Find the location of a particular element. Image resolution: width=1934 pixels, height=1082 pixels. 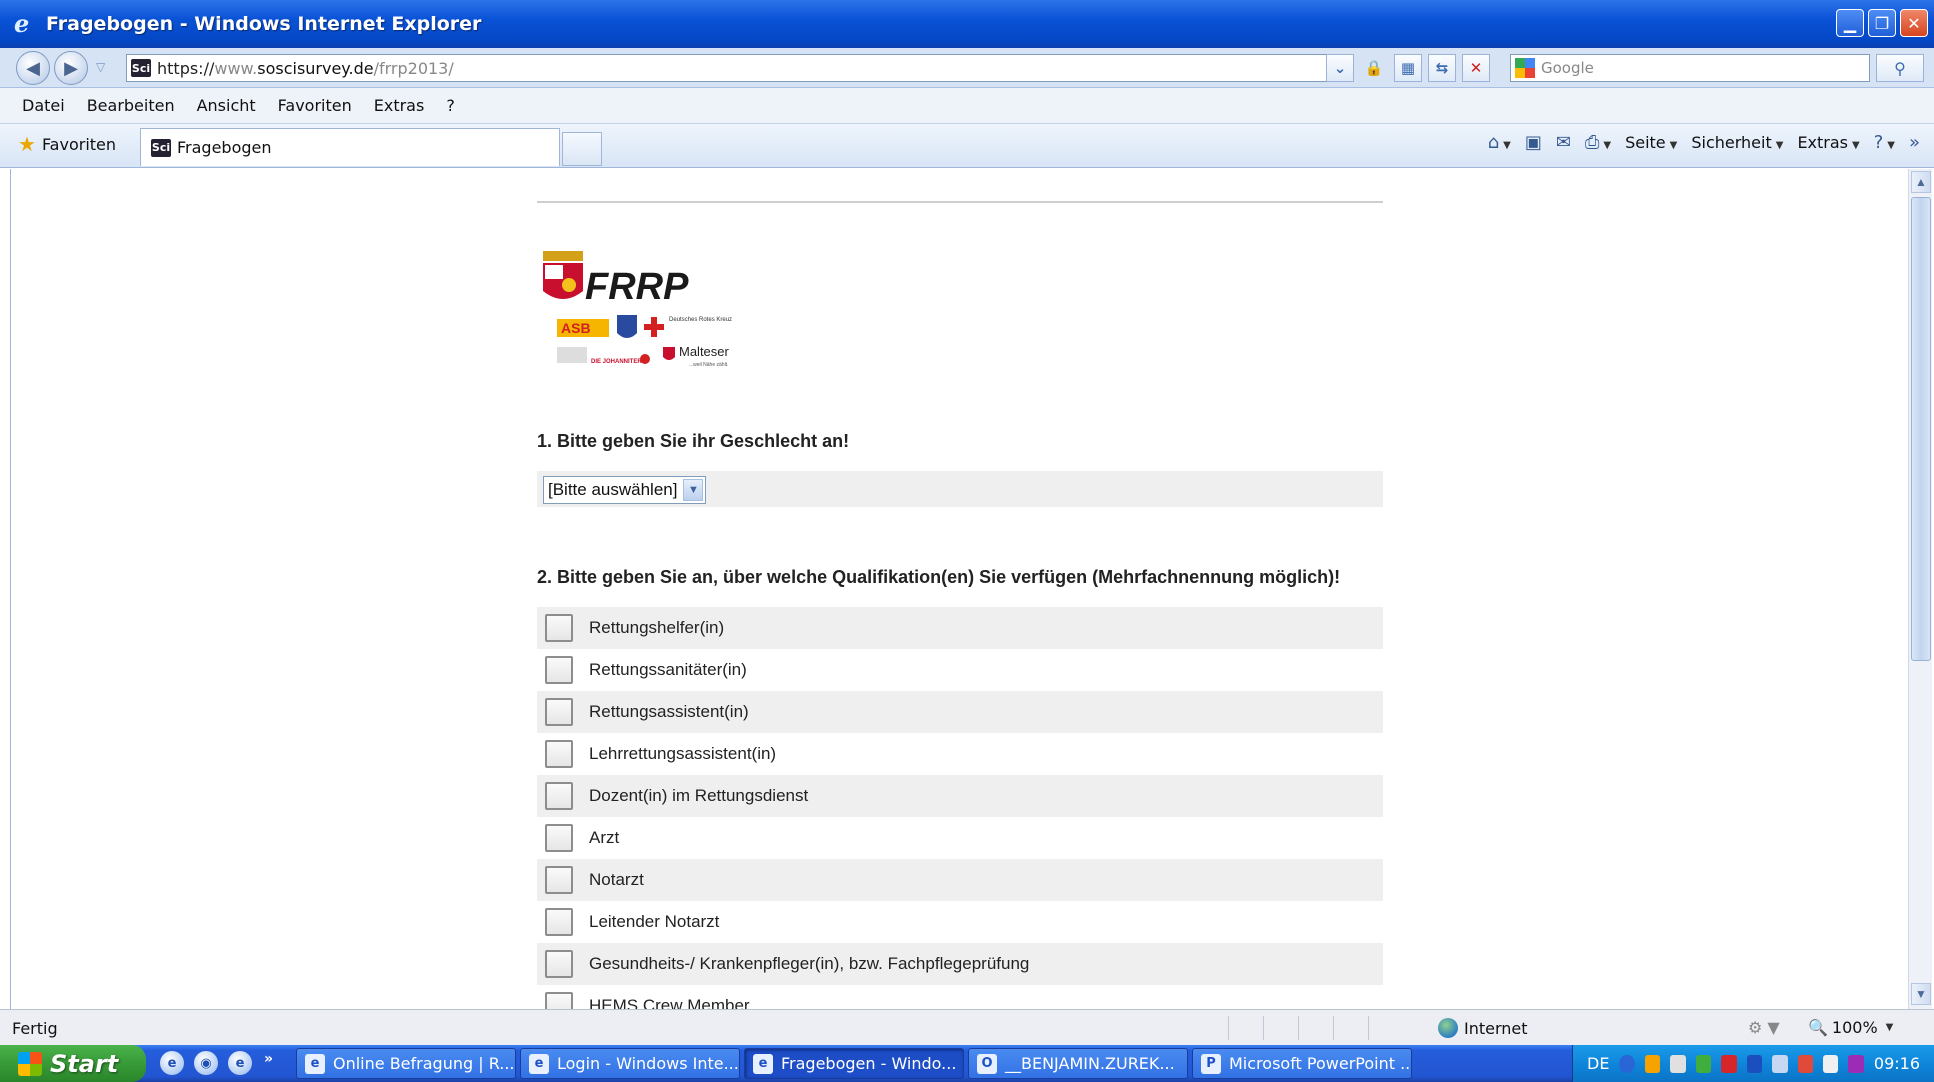

stop-button: ✕ is located at coordinates (1476, 68).